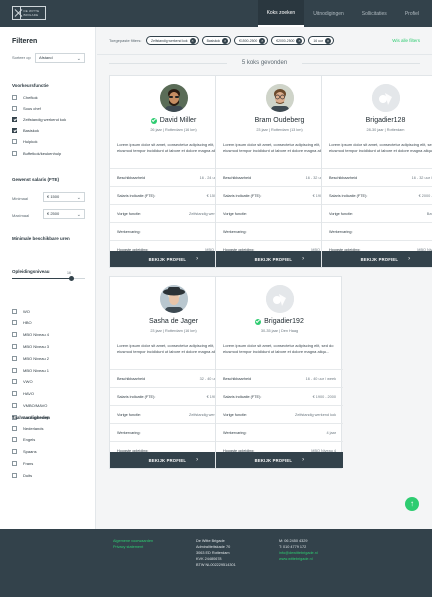  I want to click on footer-links: Algemene voorwaarden Privacy statement, so click(133, 544).